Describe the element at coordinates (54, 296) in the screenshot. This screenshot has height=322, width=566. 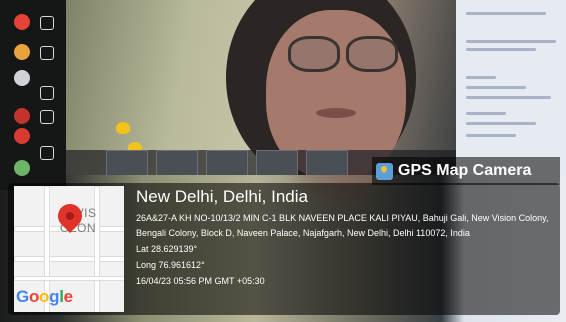
I see `google-letter: g` at that location.